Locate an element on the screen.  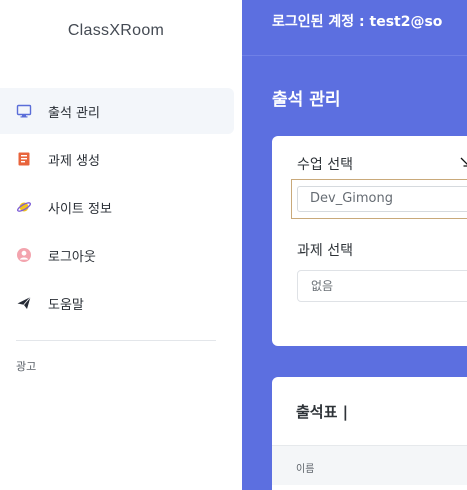
planet-icon is located at coordinates (24, 207).